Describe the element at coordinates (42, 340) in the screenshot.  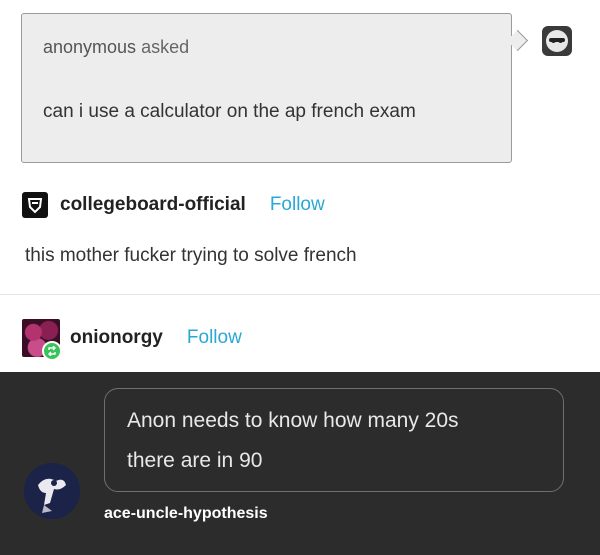
I see `onionorgy-avatar` at that location.